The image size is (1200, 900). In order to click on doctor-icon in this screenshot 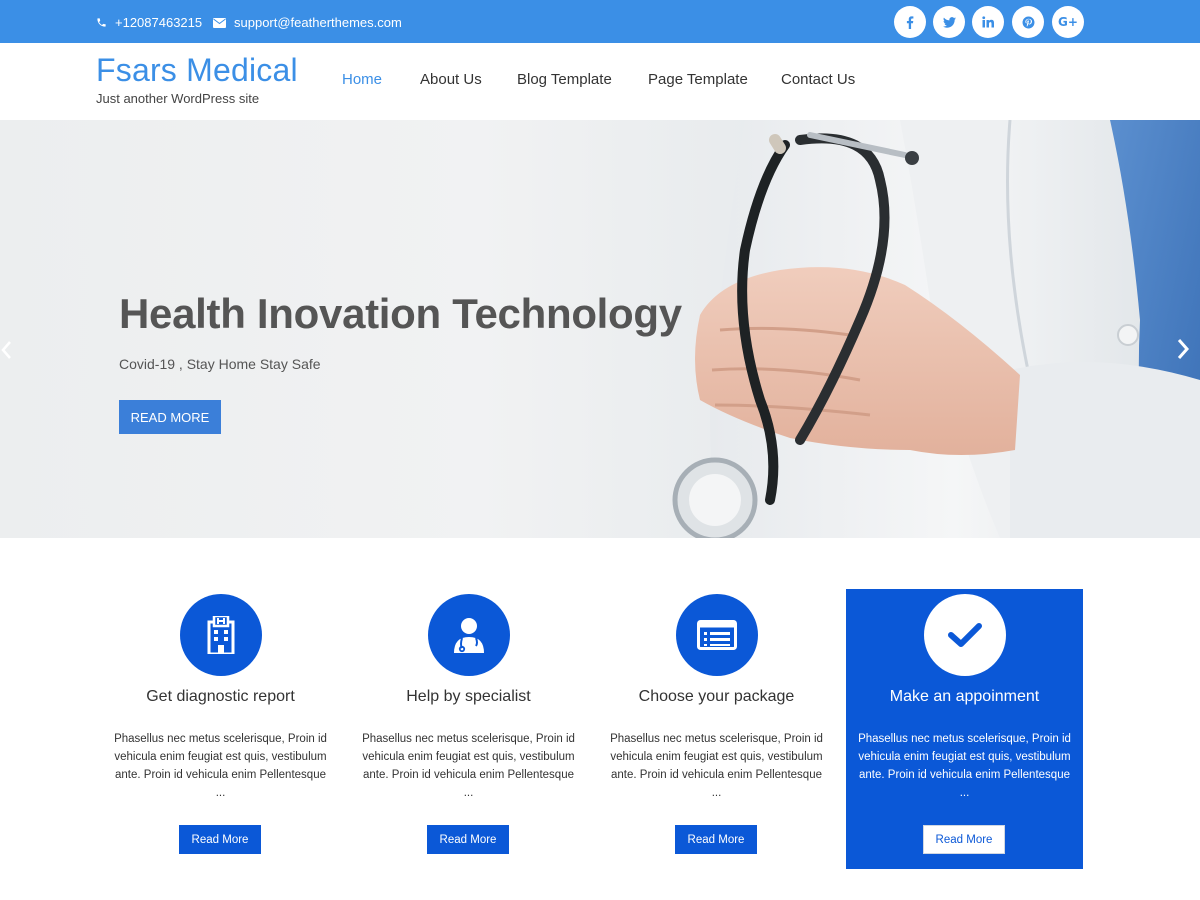, I will do `click(469, 635)`.